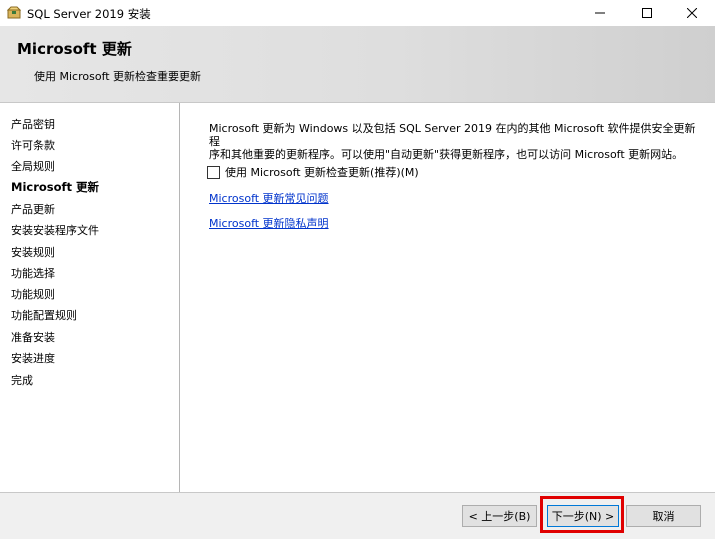 This screenshot has height=539, width=715. I want to click on checkbox-box, so click(213, 172).